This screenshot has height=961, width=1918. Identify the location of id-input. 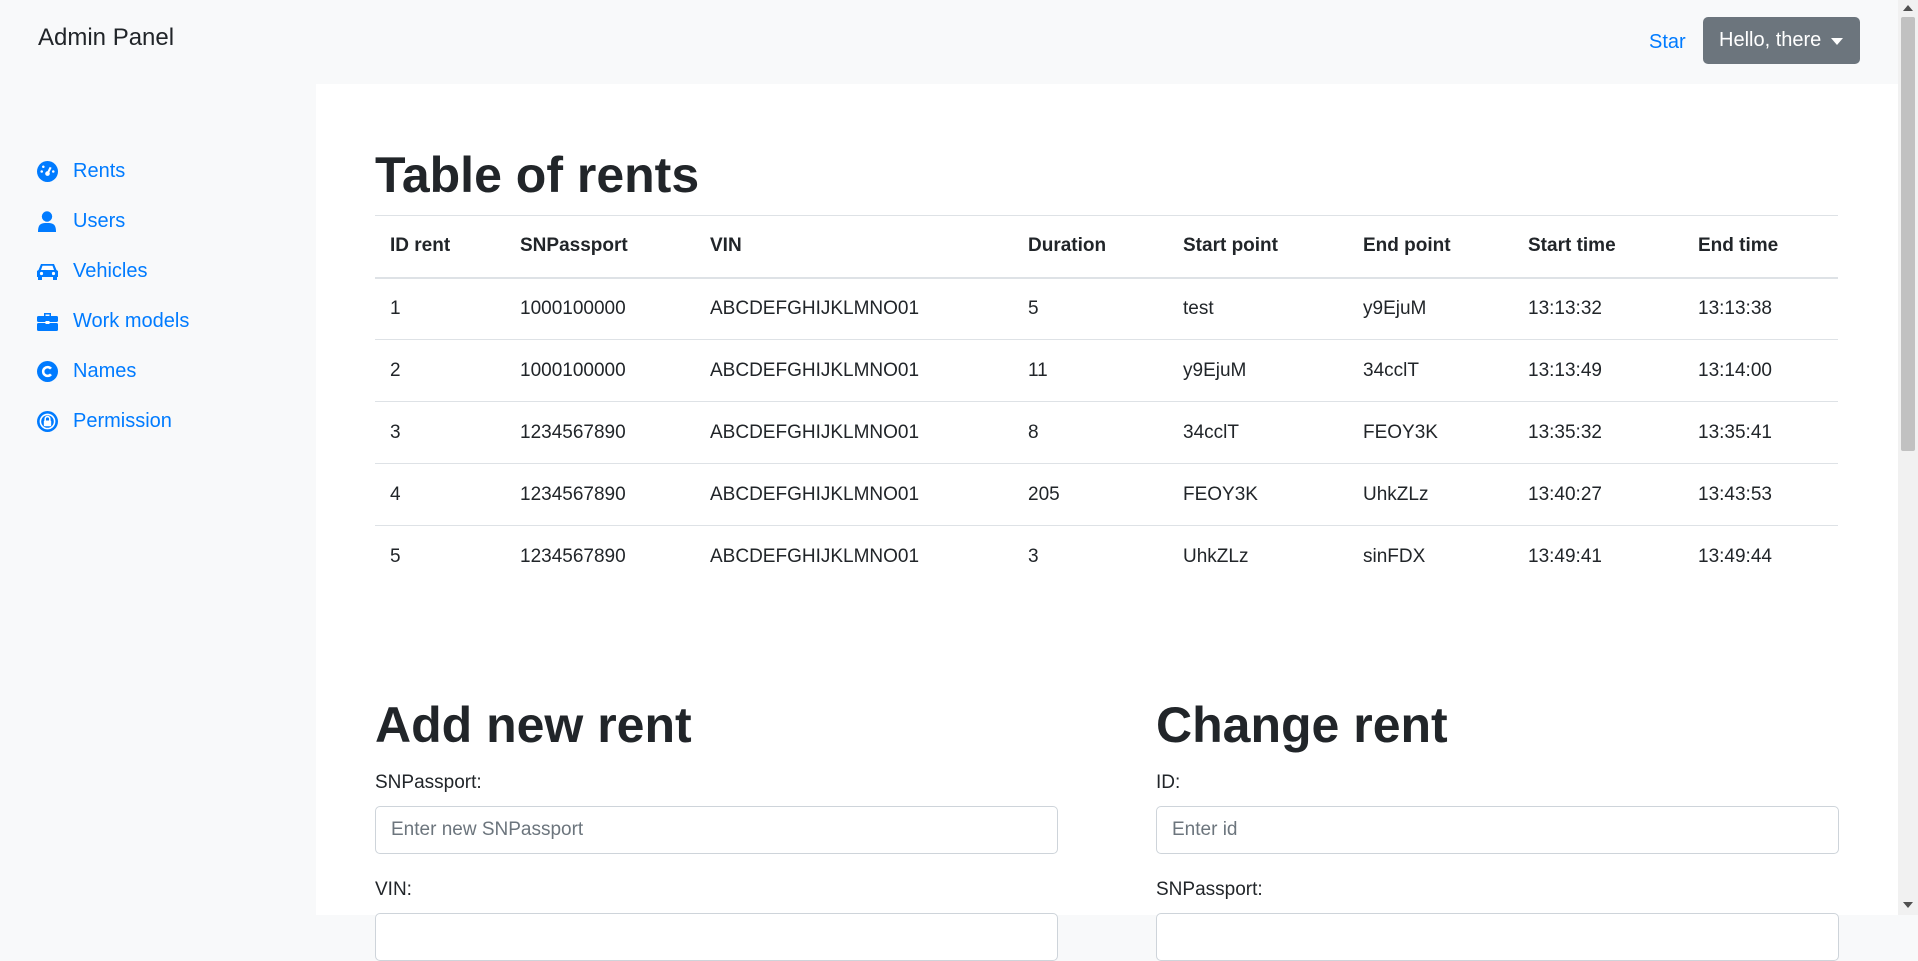
(1497, 830).